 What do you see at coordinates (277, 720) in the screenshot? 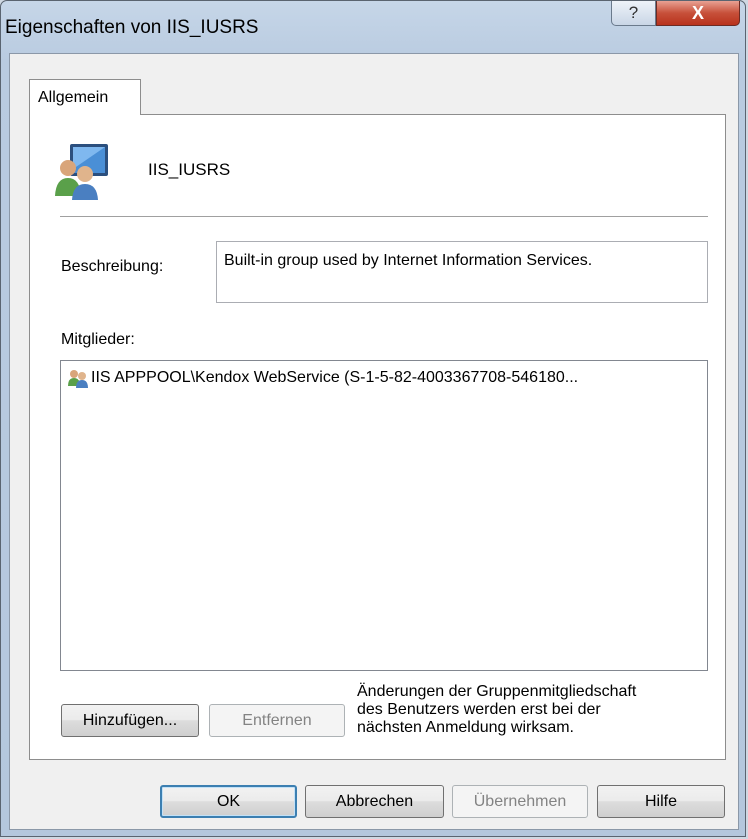
I see `remove-member-button: Entfernen` at bounding box center [277, 720].